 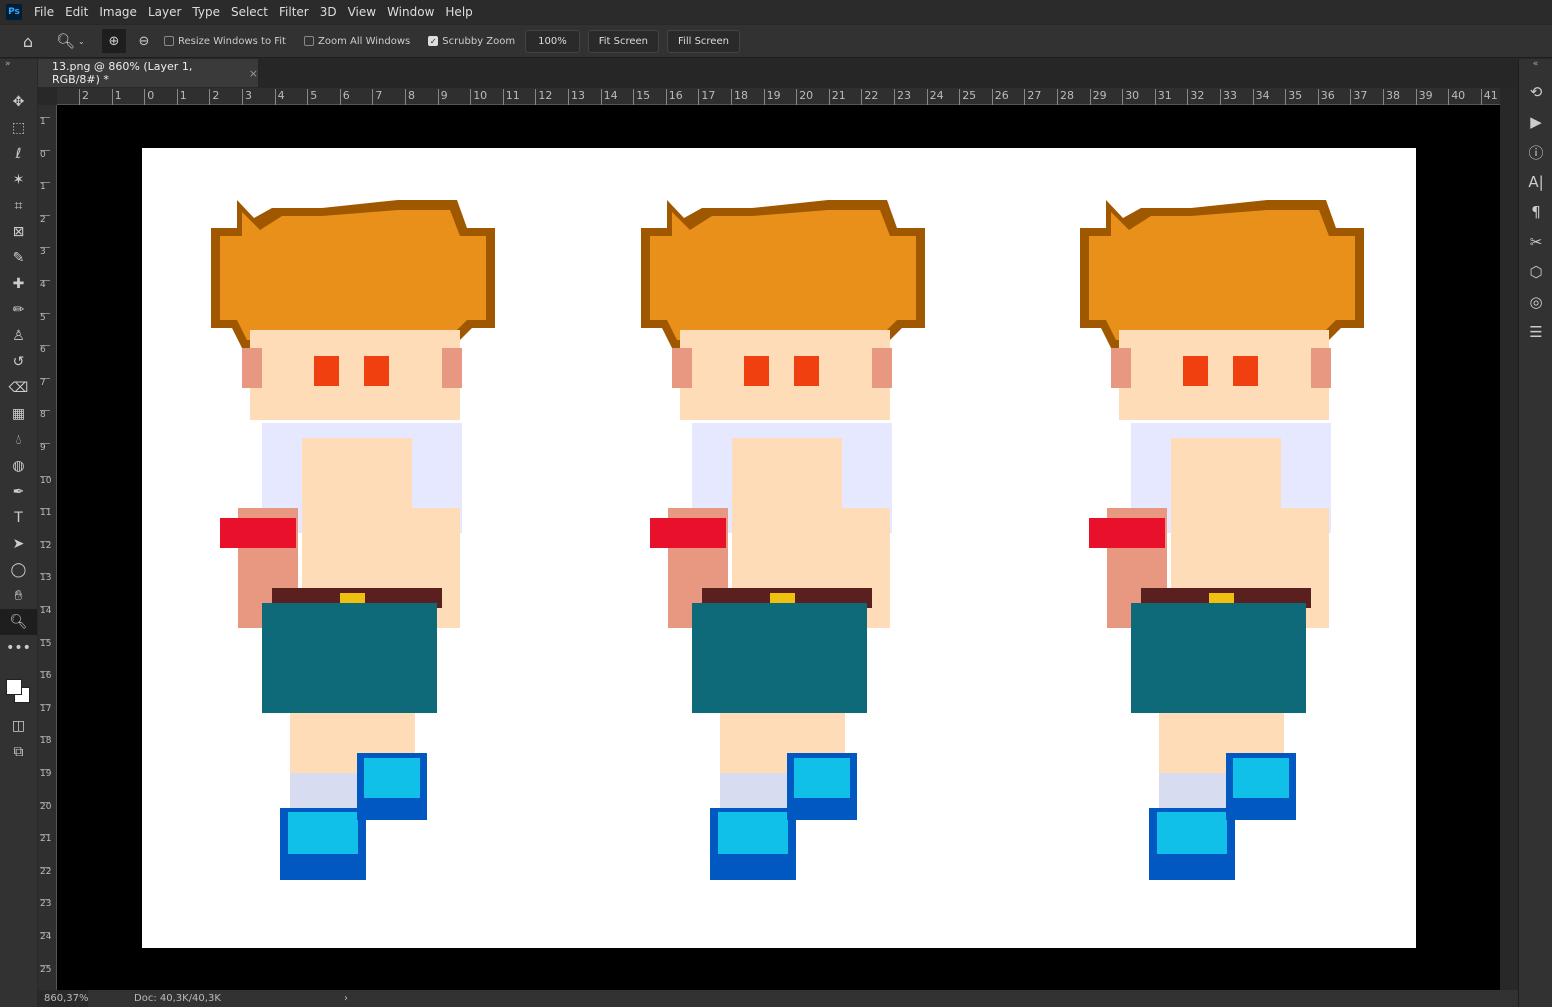 I want to click on move-tool-icon: ✥, so click(x=18, y=102).